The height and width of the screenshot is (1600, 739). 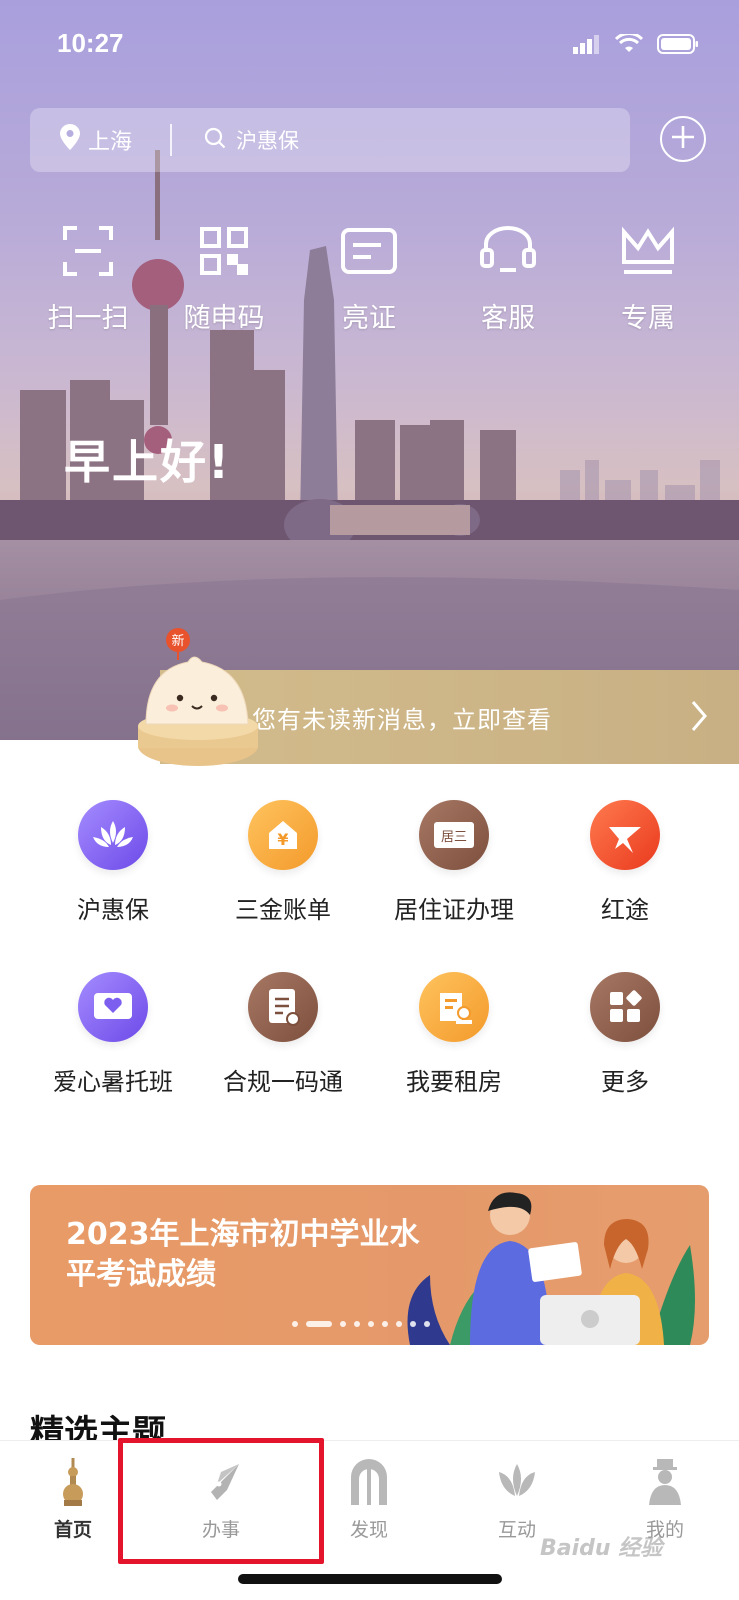 I want to click on service-compliance-code: 合规一码通, so click(x=283, y=1034).